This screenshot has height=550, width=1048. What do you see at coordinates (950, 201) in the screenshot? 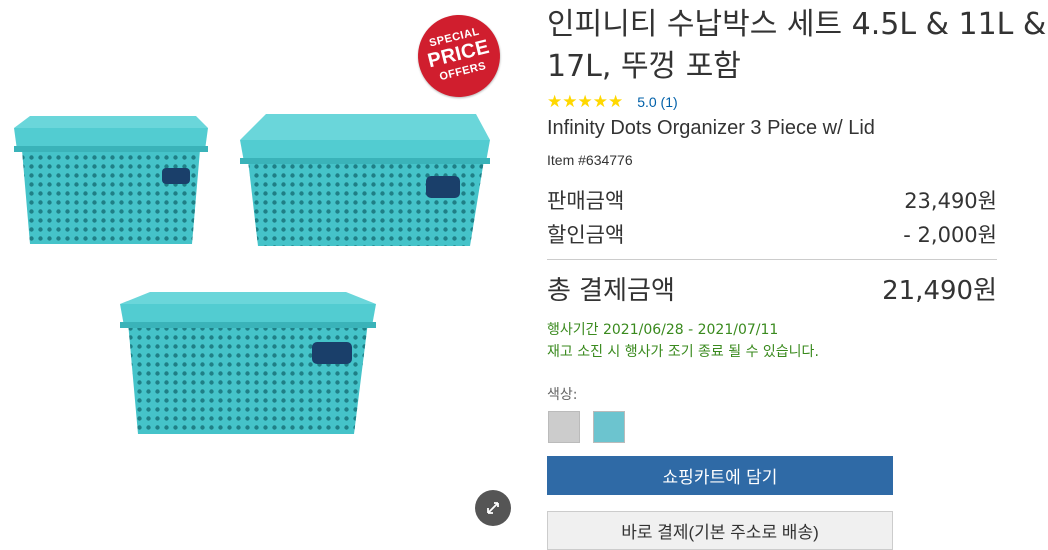
I see `sale-price-value: 23,490원` at bounding box center [950, 201].